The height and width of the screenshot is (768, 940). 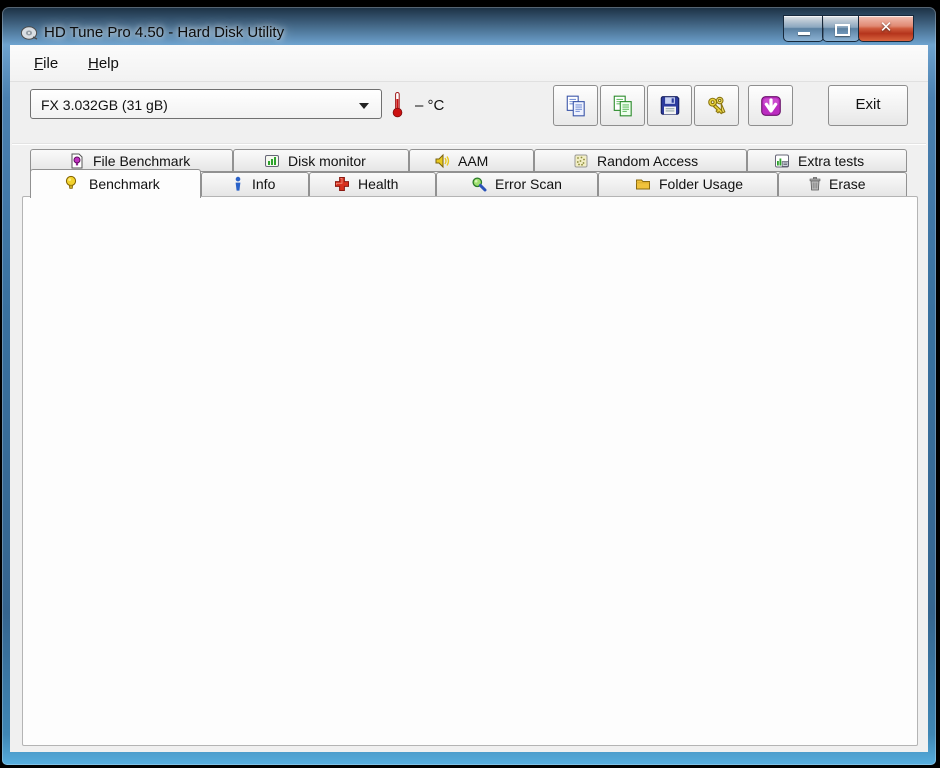 What do you see at coordinates (640, 160) in the screenshot?
I see `tab-random-access: Random Access` at bounding box center [640, 160].